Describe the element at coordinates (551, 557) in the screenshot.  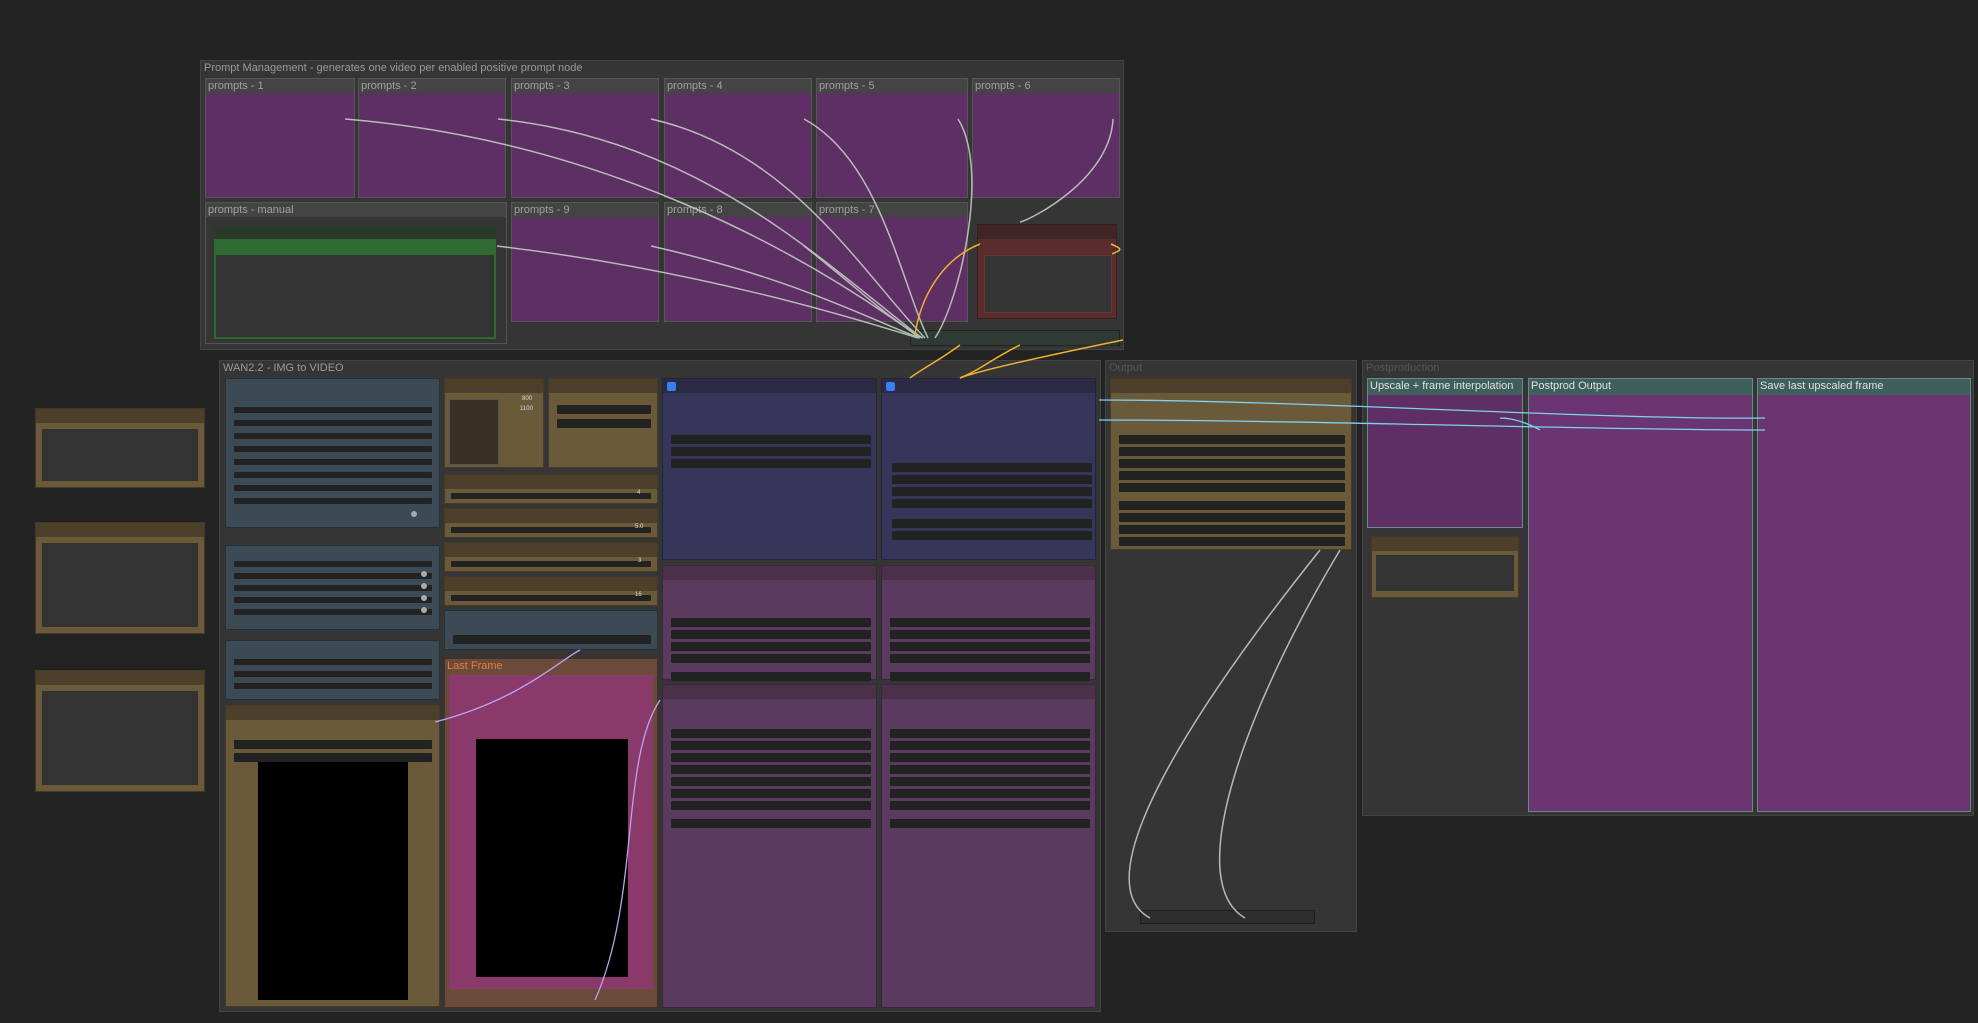
I see `int-node-c: 3` at that location.